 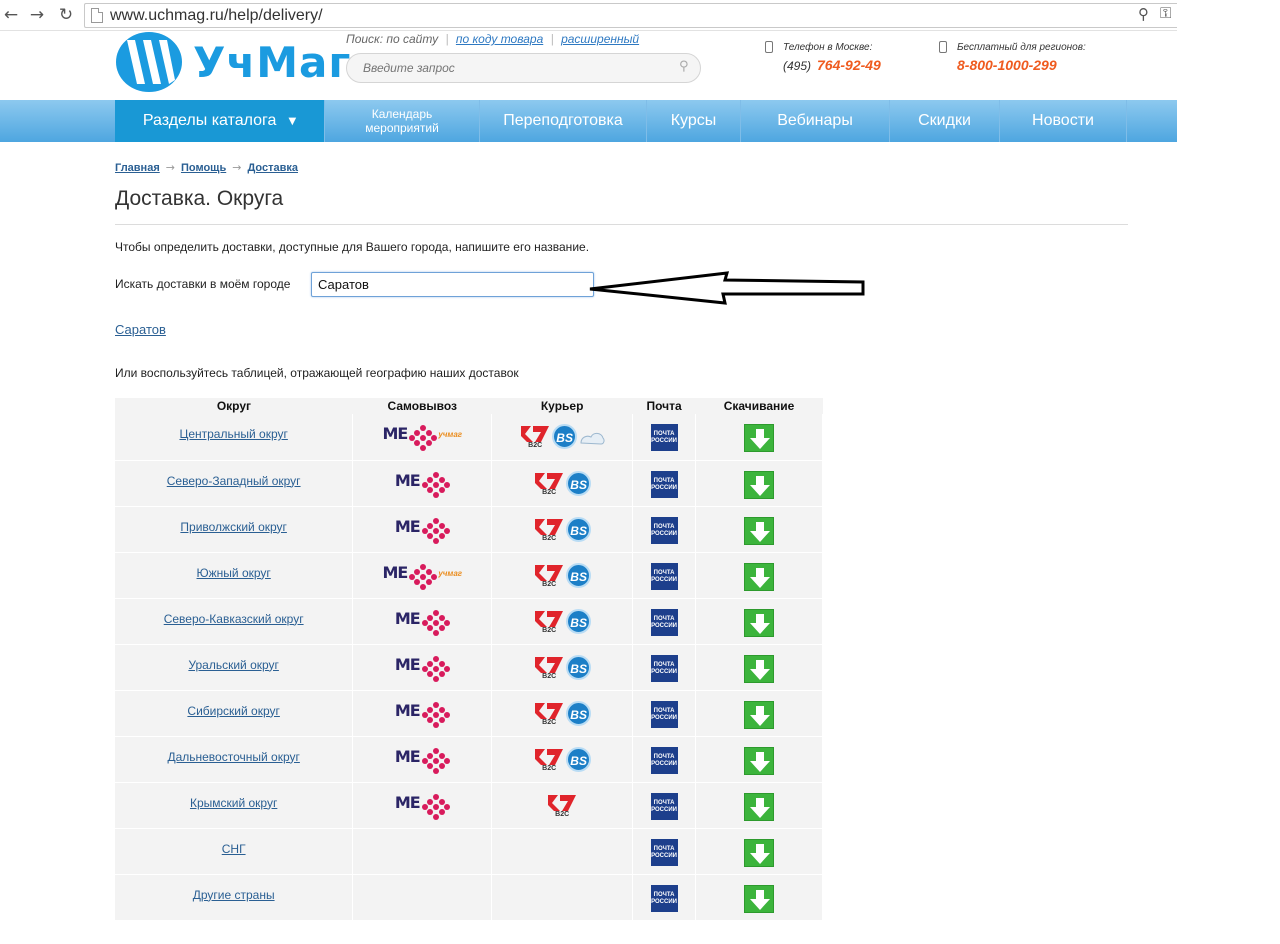 I want to click on cell-district: СНГ, so click(x=234, y=851).